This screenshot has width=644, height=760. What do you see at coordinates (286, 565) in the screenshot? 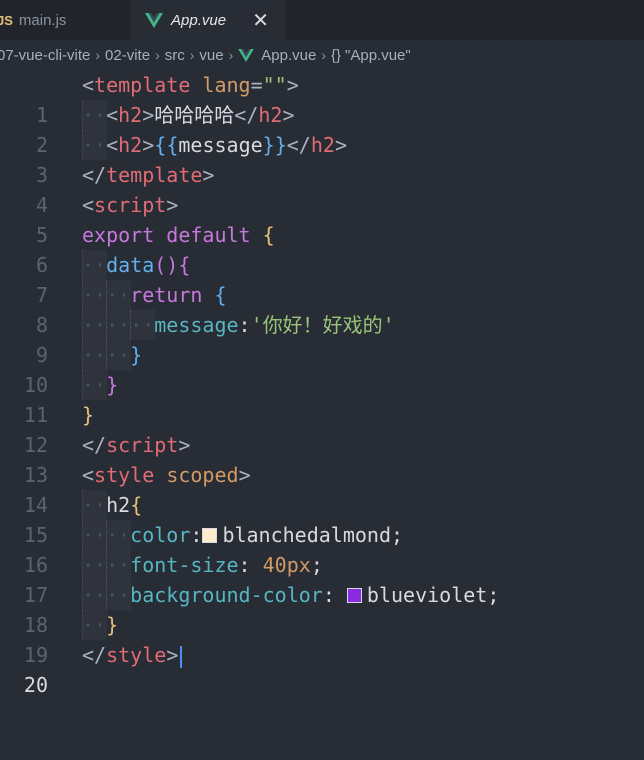
I see `code-token: 40px` at bounding box center [286, 565].